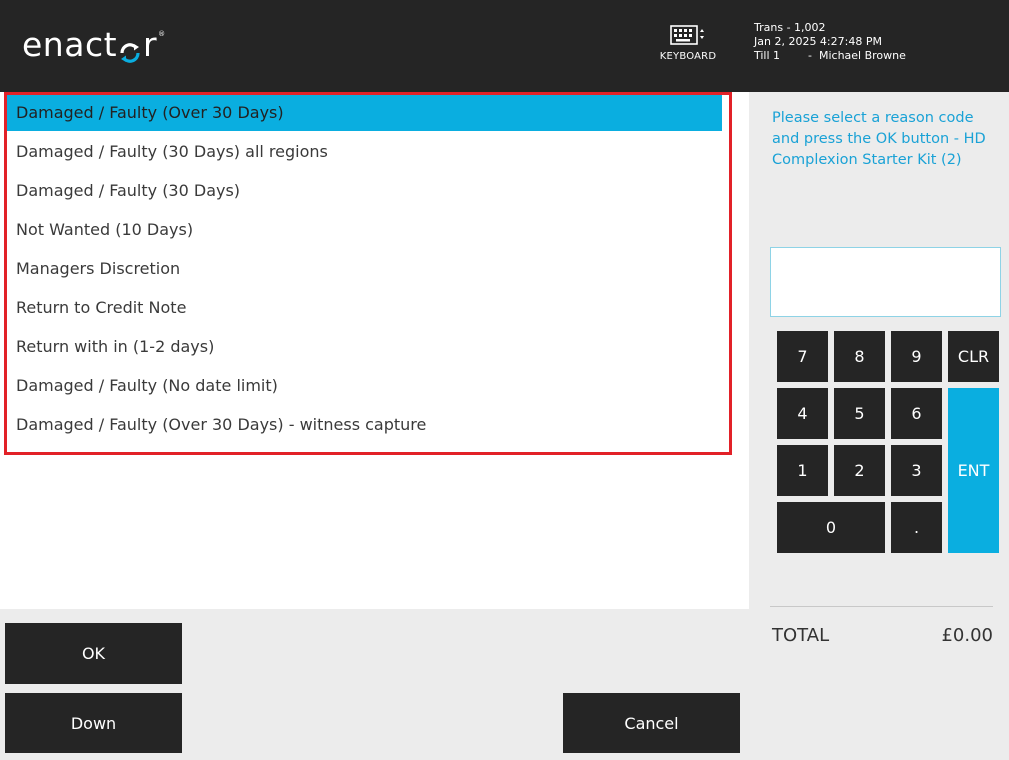 This screenshot has width=1009, height=760. What do you see at coordinates (973, 470) in the screenshot?
I see `keypad-enter: ENT` at bounding box center [973, 470].